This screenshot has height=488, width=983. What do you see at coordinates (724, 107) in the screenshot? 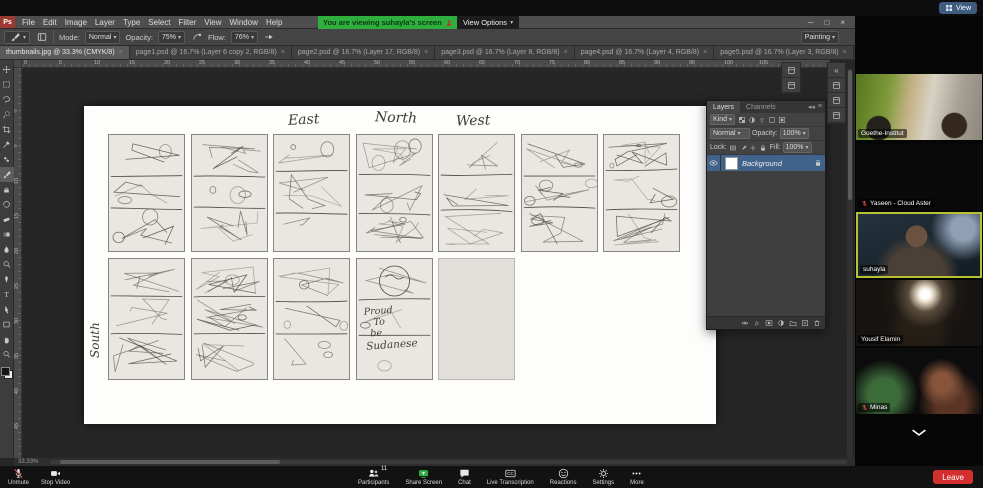
I see `tab-layers: Layers` at bounding box center [724, 107].